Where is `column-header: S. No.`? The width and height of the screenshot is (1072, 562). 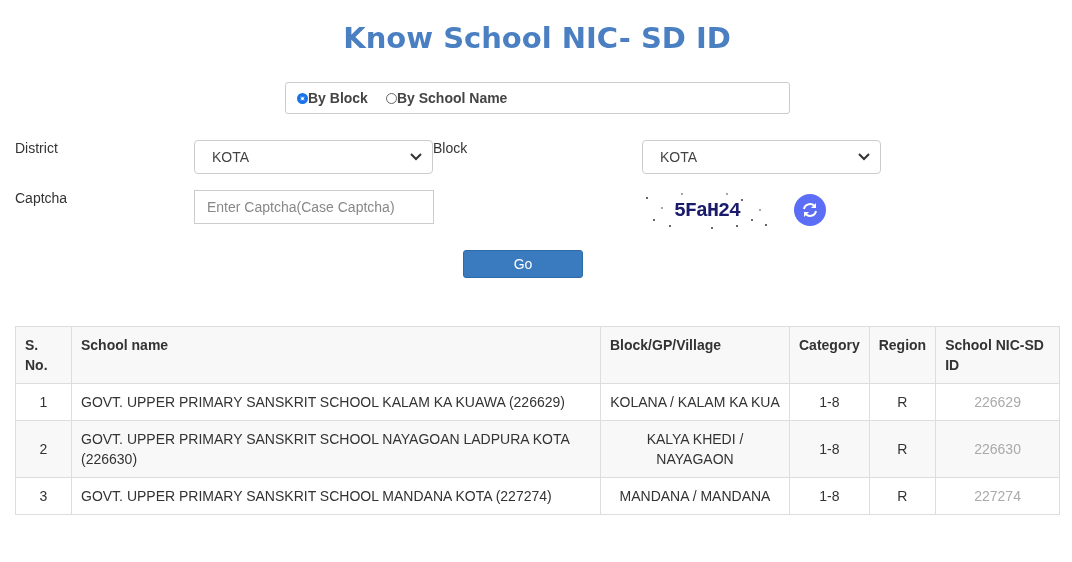 column-header: S. No. is located at coordinates (43, 355).